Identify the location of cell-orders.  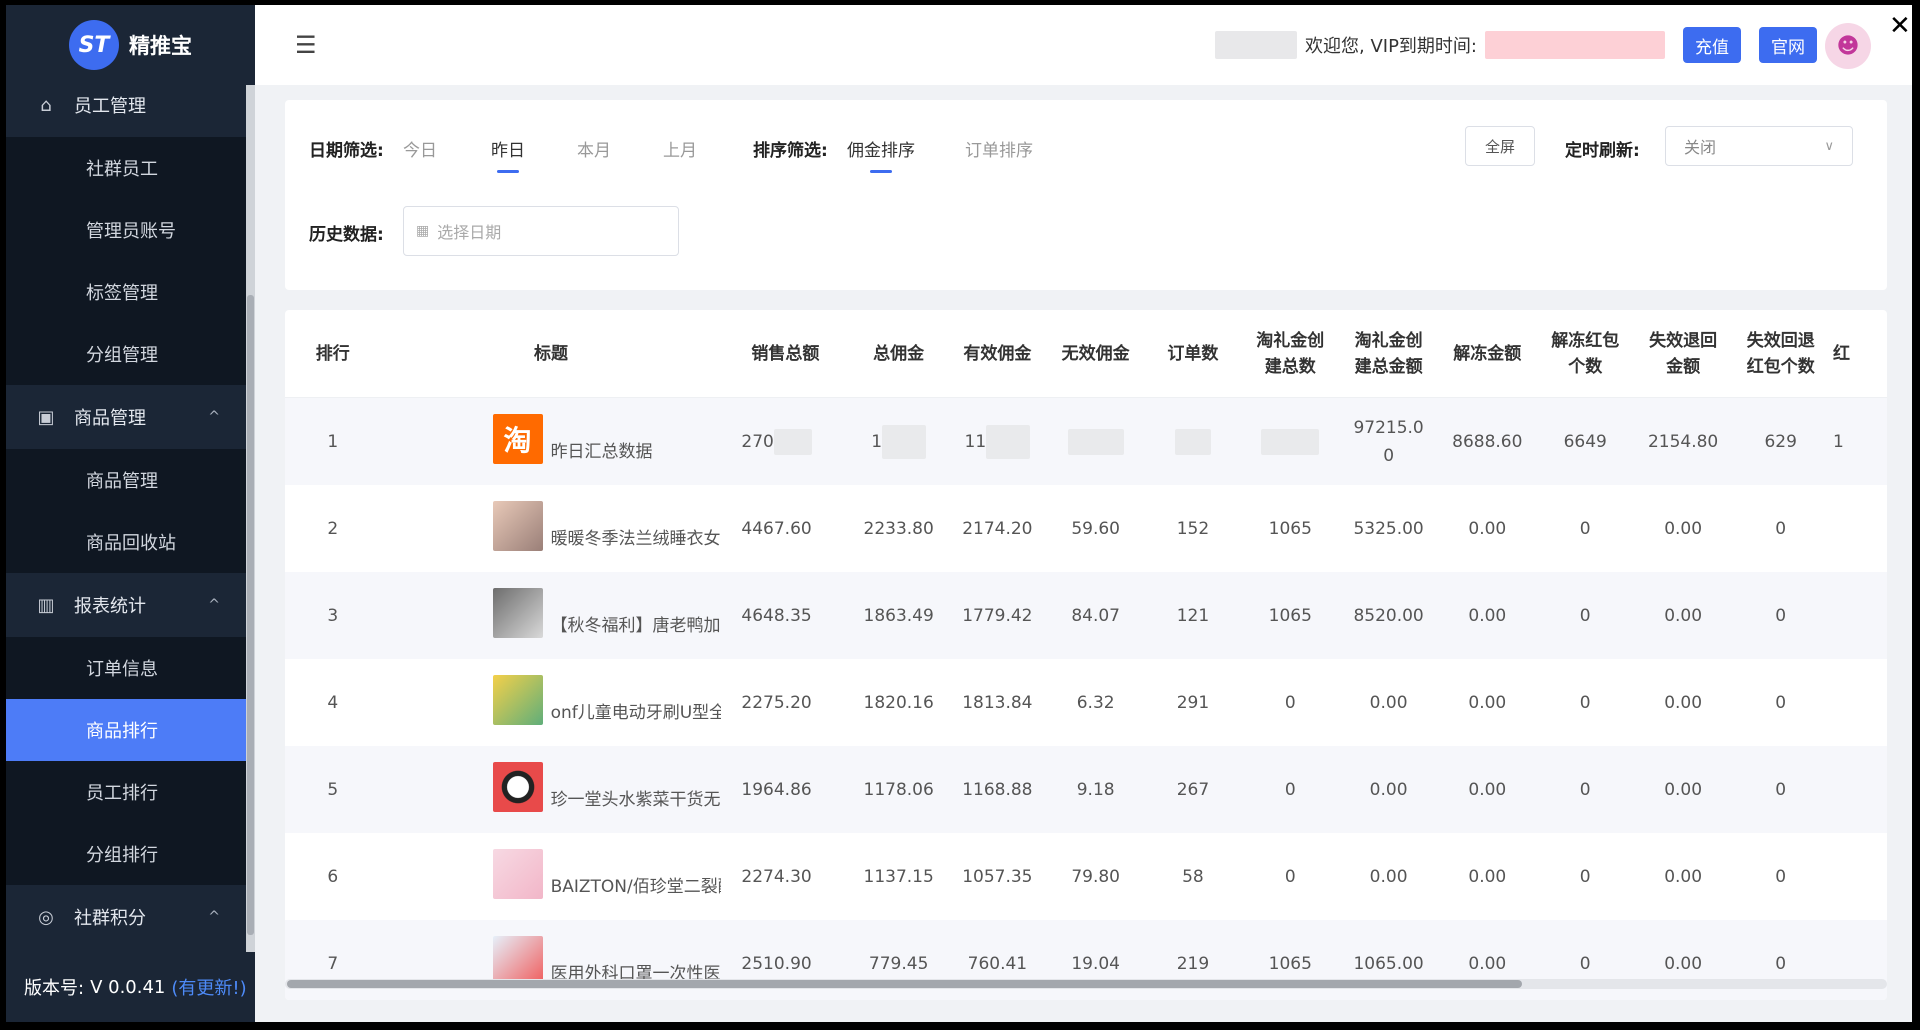
(1193, 441).